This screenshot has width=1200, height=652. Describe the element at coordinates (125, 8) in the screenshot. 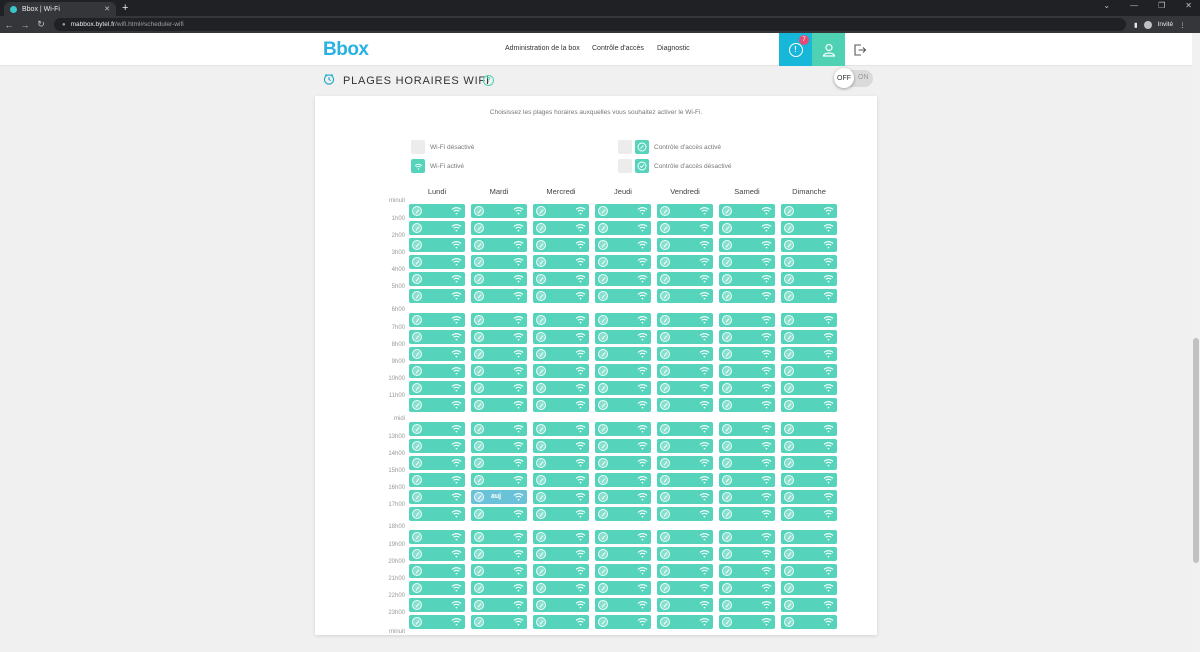

I see `new-tab-button: +` at that location.